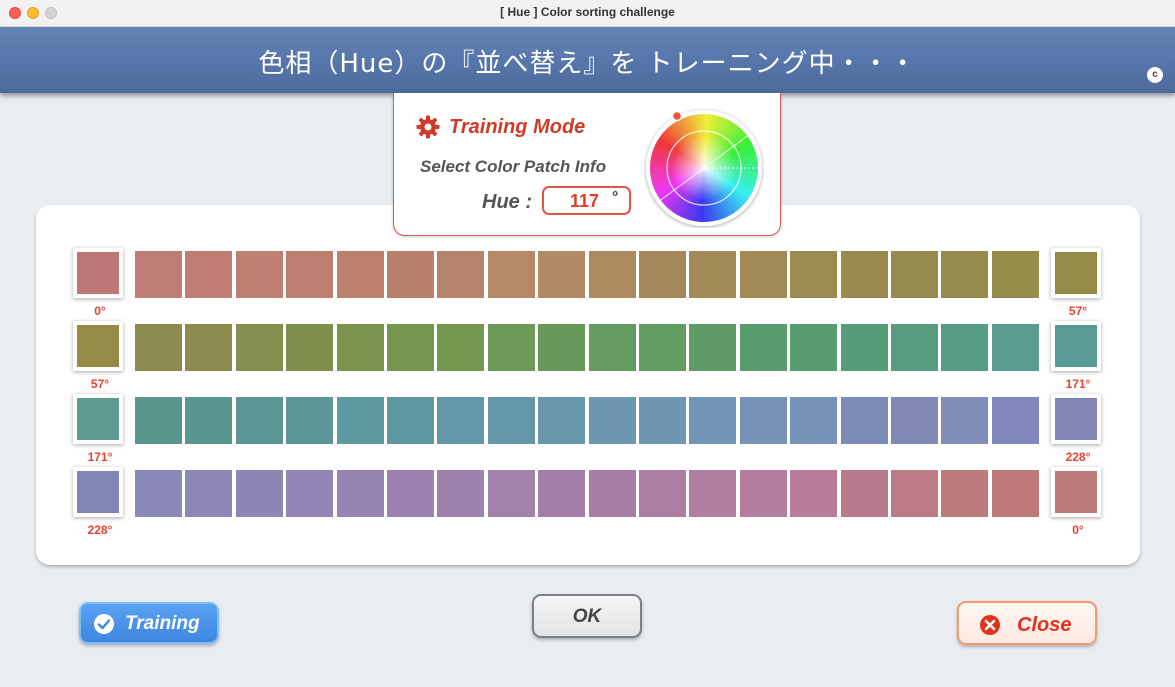  Describe the element at coordinates (1155, 75) in the screenshot. I see `copyright-badge: c` at that location.